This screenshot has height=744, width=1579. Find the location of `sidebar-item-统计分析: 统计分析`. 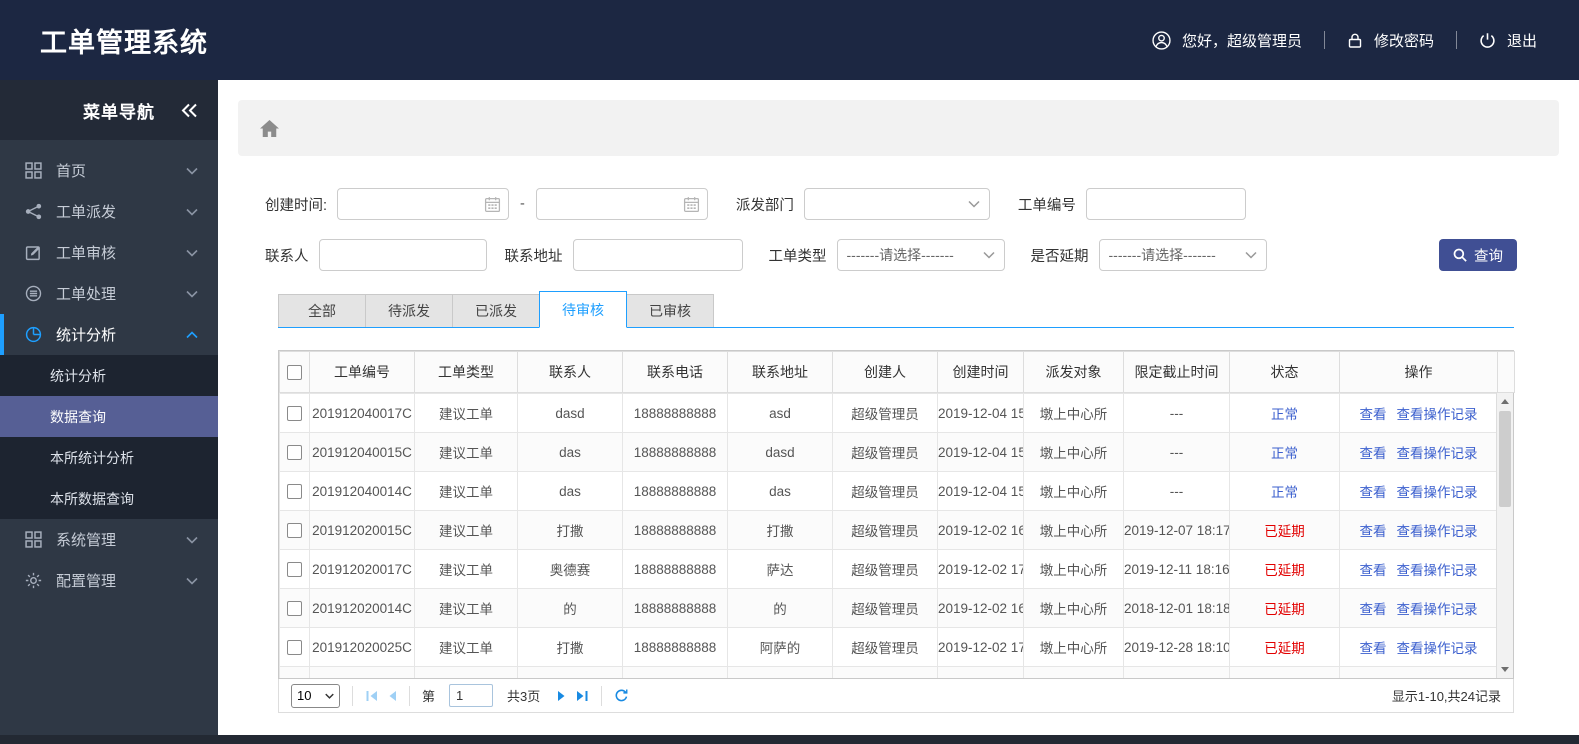

sidebar-item-统计分析: 统计分析 is located at coordinates (109, 334).